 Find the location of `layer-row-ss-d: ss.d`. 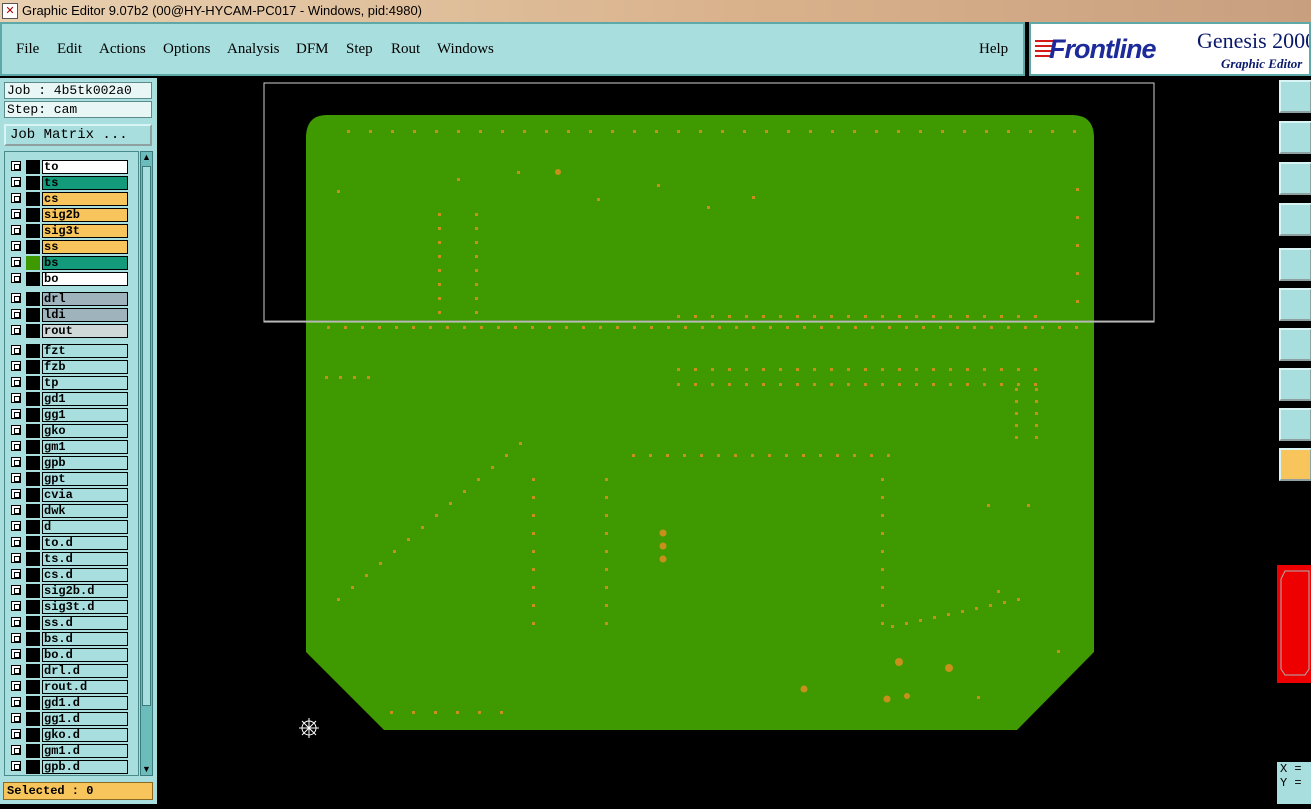

layer-row-ss-d: ss.d is located at coordinates (69, 623).